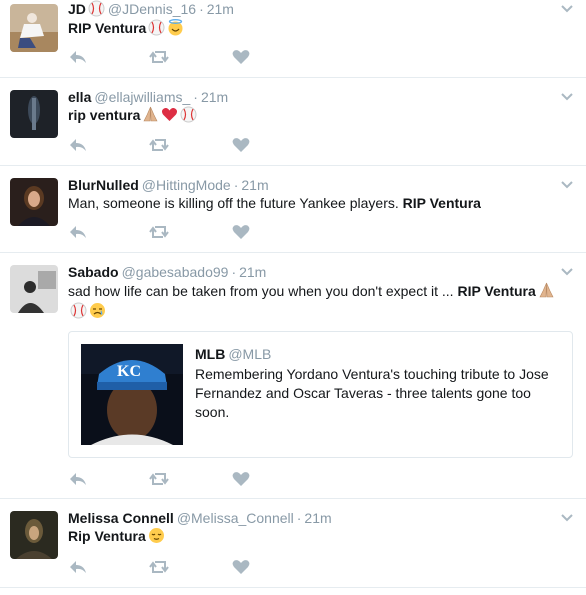 The height and width of the screenshot is (595, 586). What do you see at coordinates (152, 9) in the screenshot?
I see `user-handle: @JDennis_16` at bounding box center [152, 9].